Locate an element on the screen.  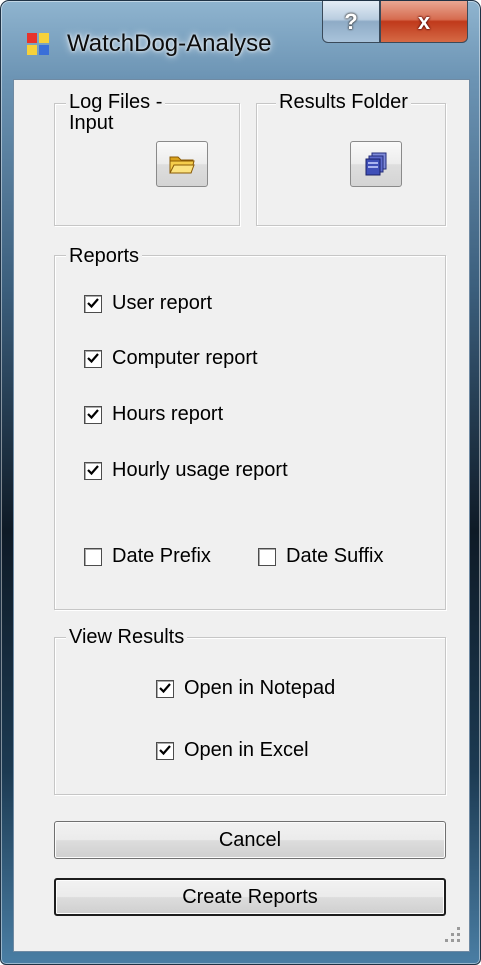
computer-report-checkbox-row: Computer report is located at coordinates (171, 358).